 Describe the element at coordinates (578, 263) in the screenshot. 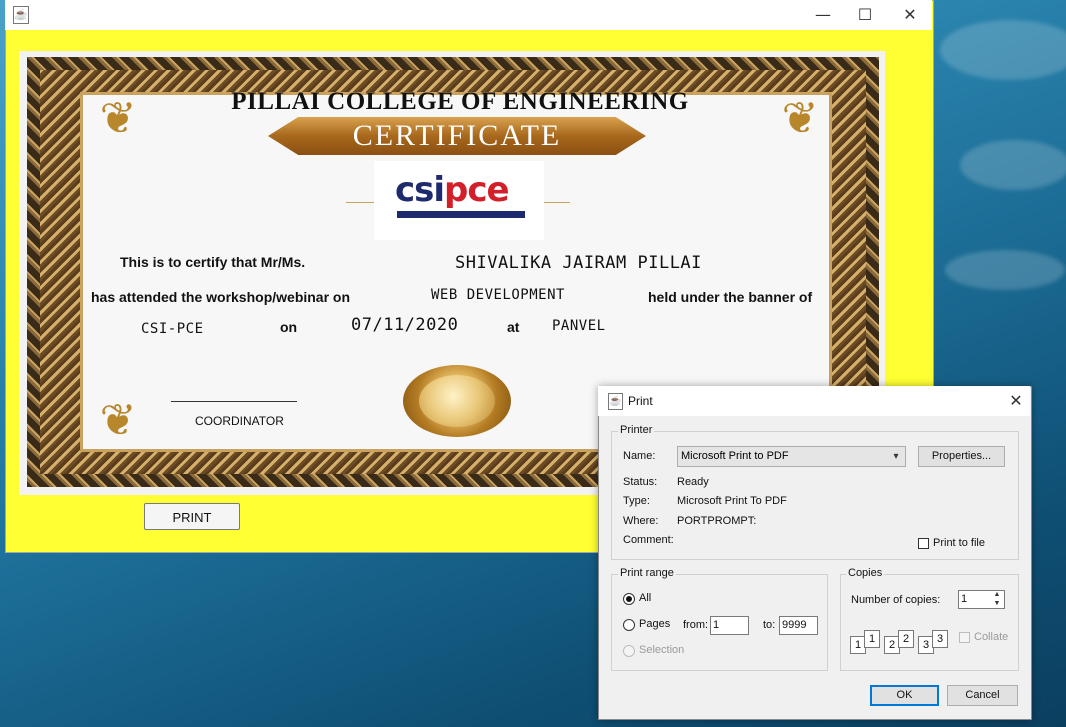

I see `recipient-name: SHIVALIKA JAIRAM PILLAI` at that location.